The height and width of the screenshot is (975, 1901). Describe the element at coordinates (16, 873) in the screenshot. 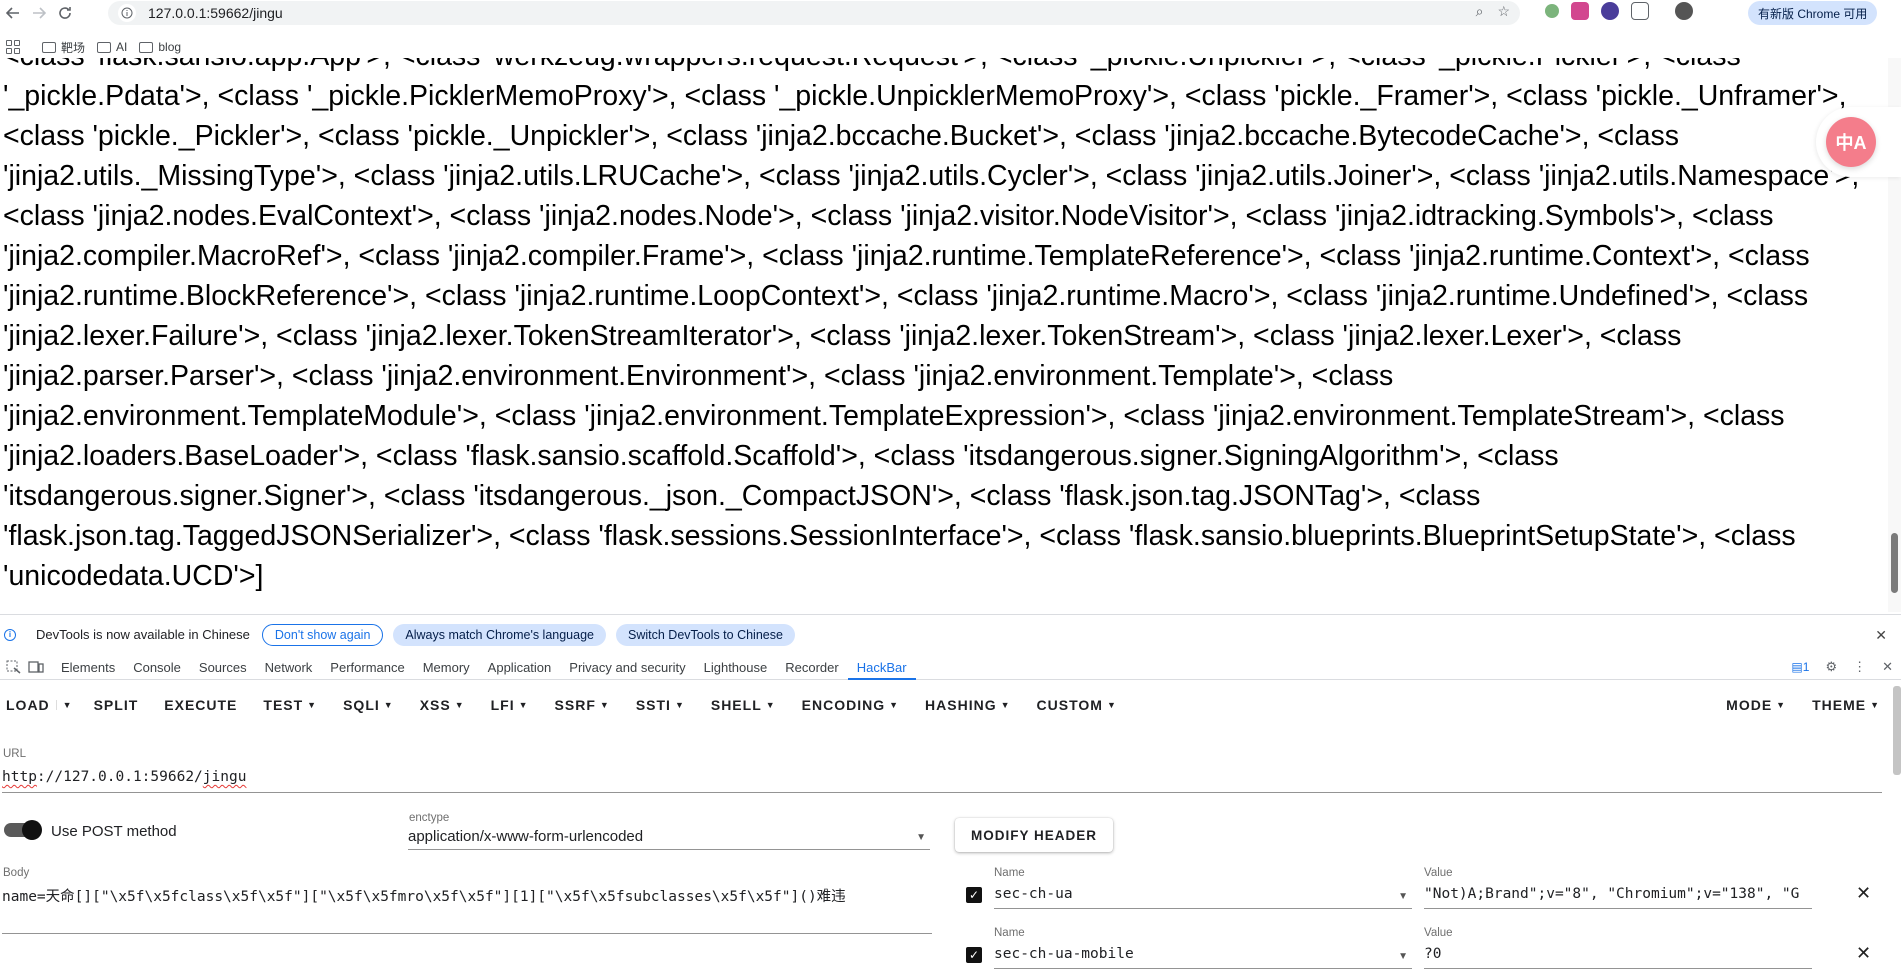

I see `body-label: Body` at that location.